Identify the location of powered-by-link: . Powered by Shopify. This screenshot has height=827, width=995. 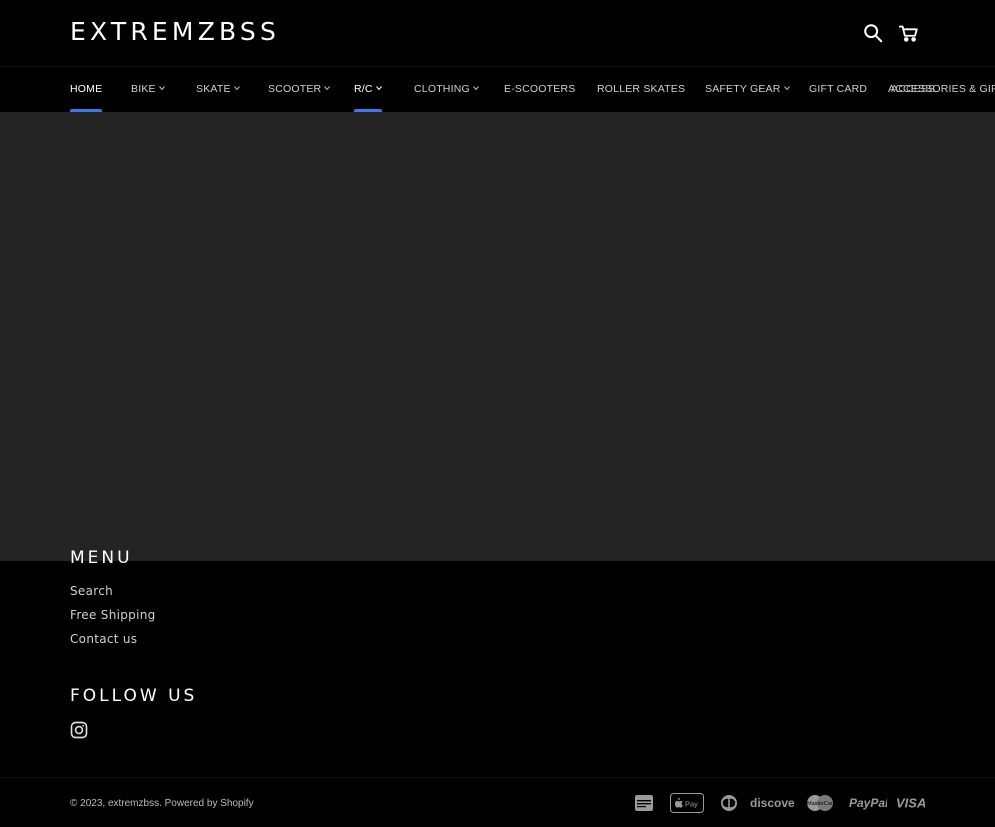
(206, 803).